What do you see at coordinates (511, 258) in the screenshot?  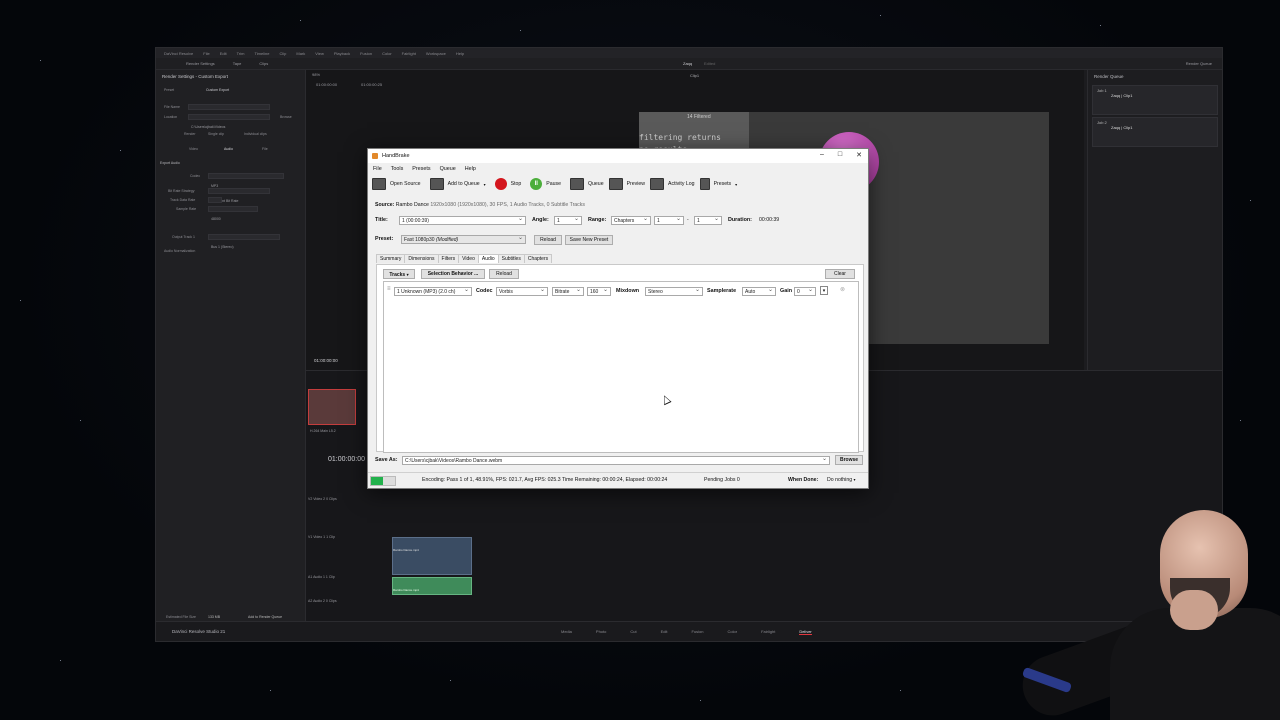 I see `tab-subtitles: Subtitles` at bounding box center [511, 258].